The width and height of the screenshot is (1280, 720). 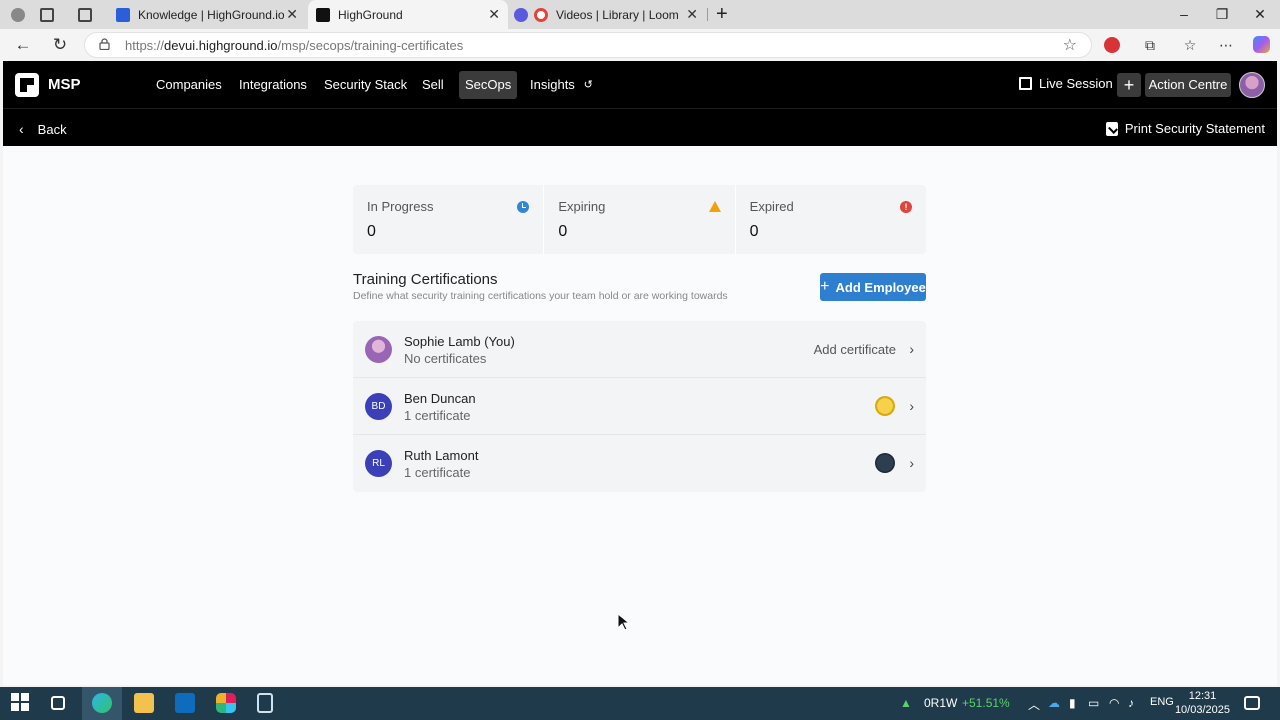 I want to click on stat-expiring: Expiring 0, so click(x=640, y=219).